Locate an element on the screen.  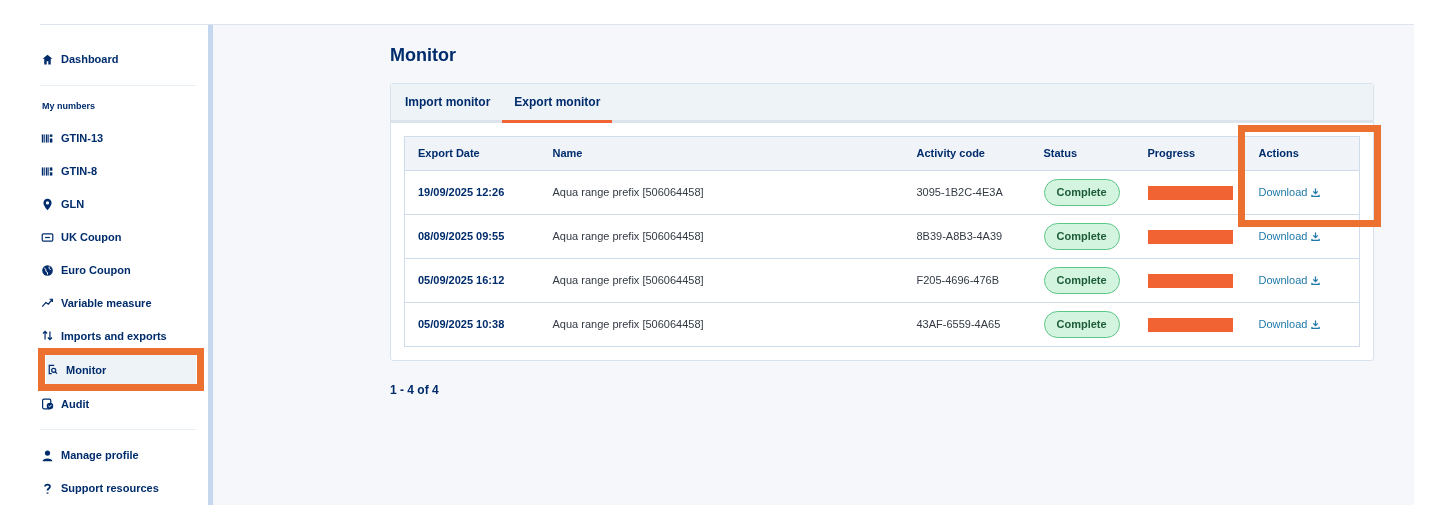
sidebar-item: Monitor is located at coordinates (121, 370).